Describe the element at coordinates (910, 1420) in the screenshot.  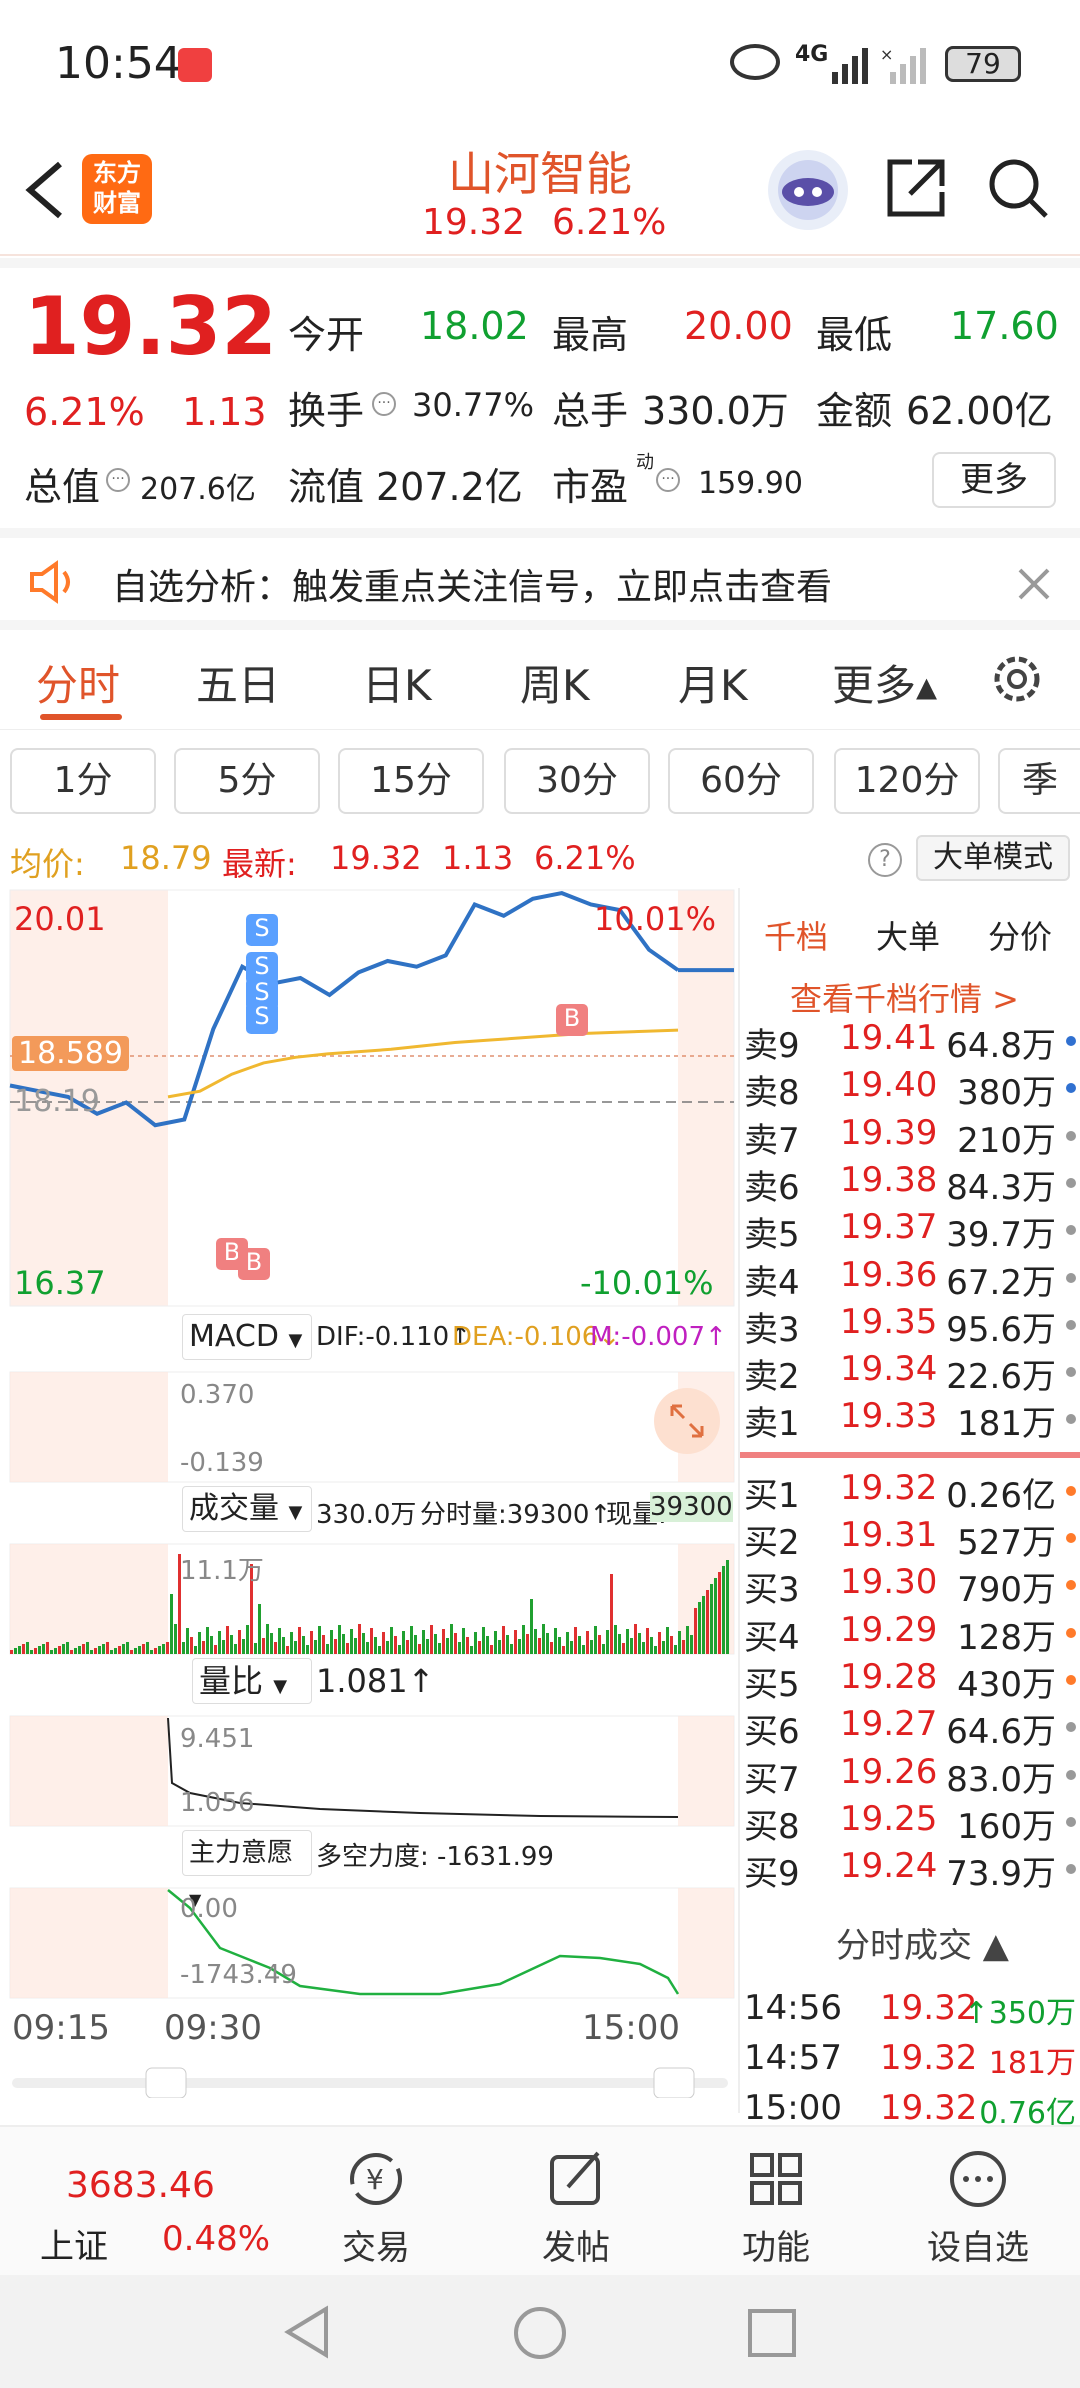
I see `sell-level-row: 卖1 19.33 181万` at that location.